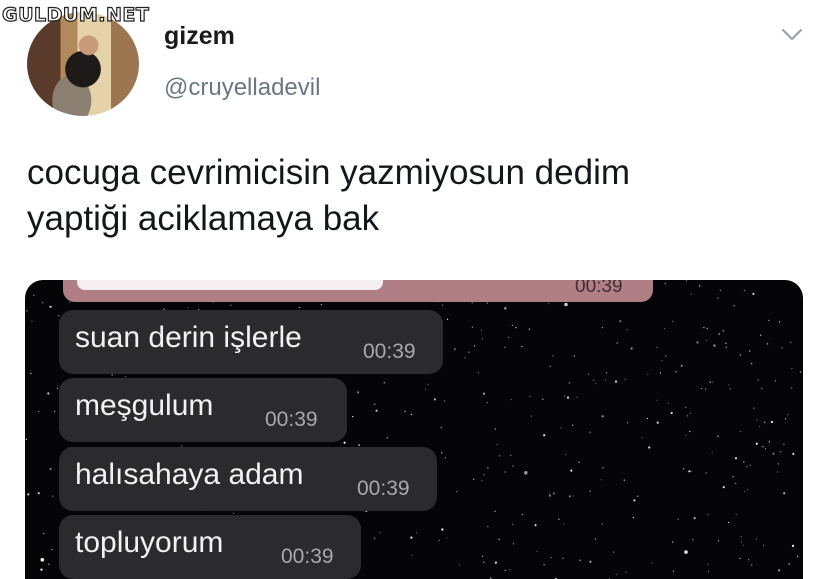 The image size is (828, 579). I want to click on message-bubble: suan derin işlerle 00:39, so click(251, 342).